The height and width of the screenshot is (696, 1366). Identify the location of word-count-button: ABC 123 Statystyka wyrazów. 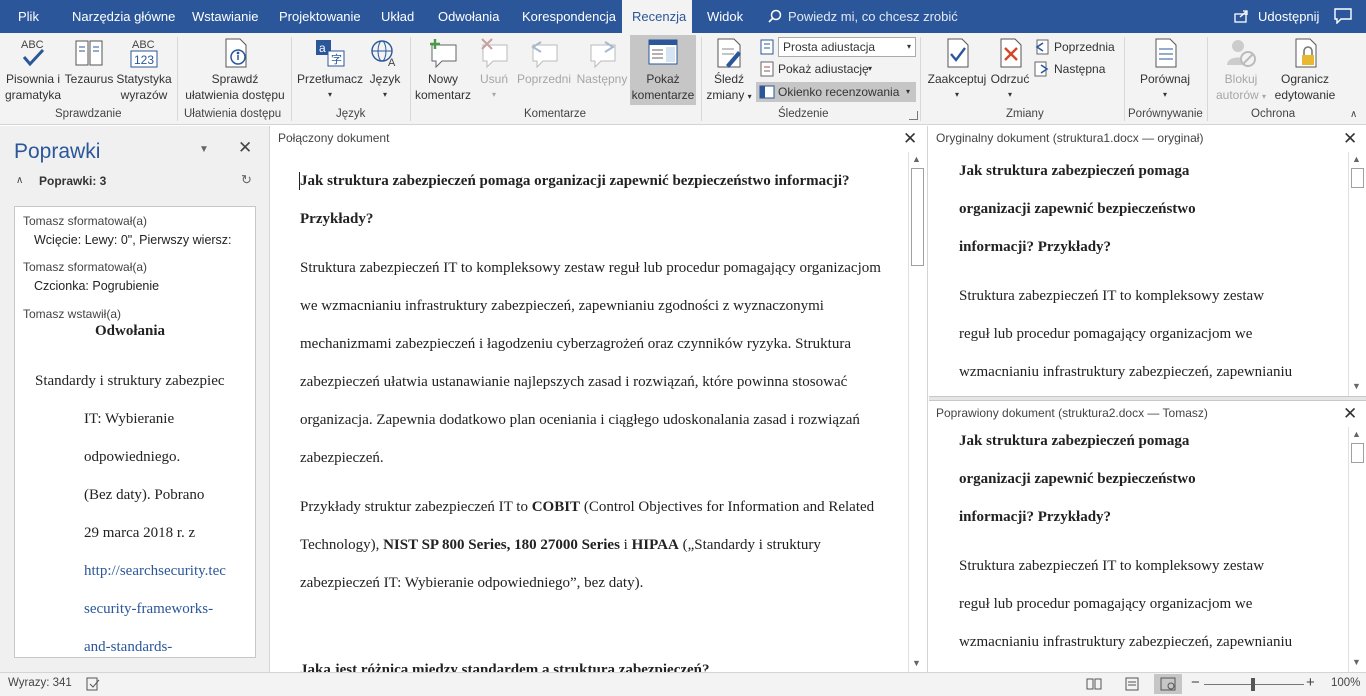
(144, 70).